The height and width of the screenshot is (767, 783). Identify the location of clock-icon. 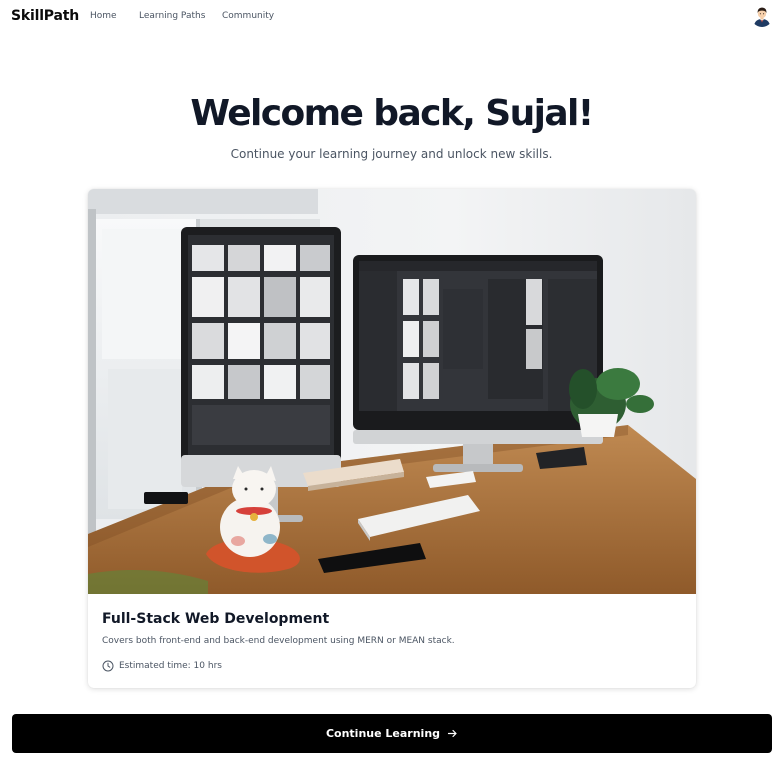
(108, 666).